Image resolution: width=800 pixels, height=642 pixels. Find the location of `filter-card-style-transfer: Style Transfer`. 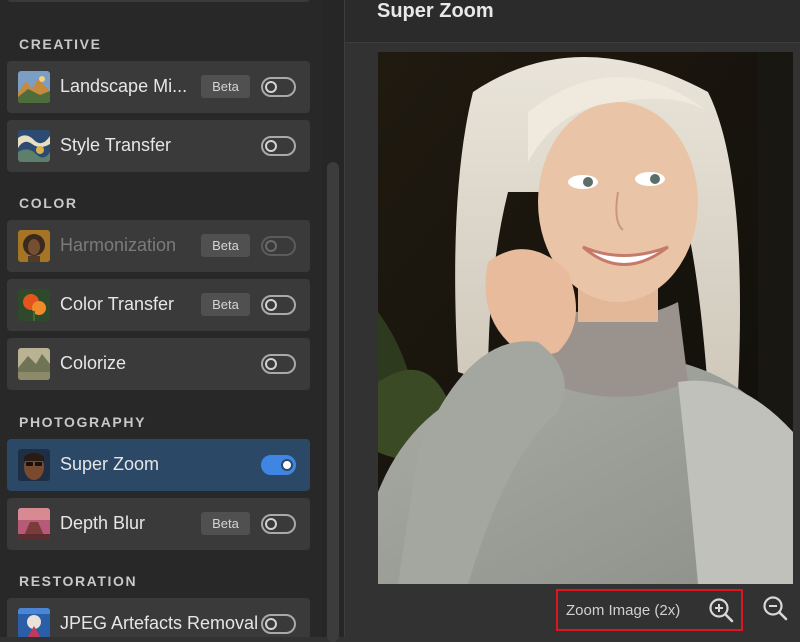

filter-card-style-transfer: Style Transfer is located at coordinates (158, 146).